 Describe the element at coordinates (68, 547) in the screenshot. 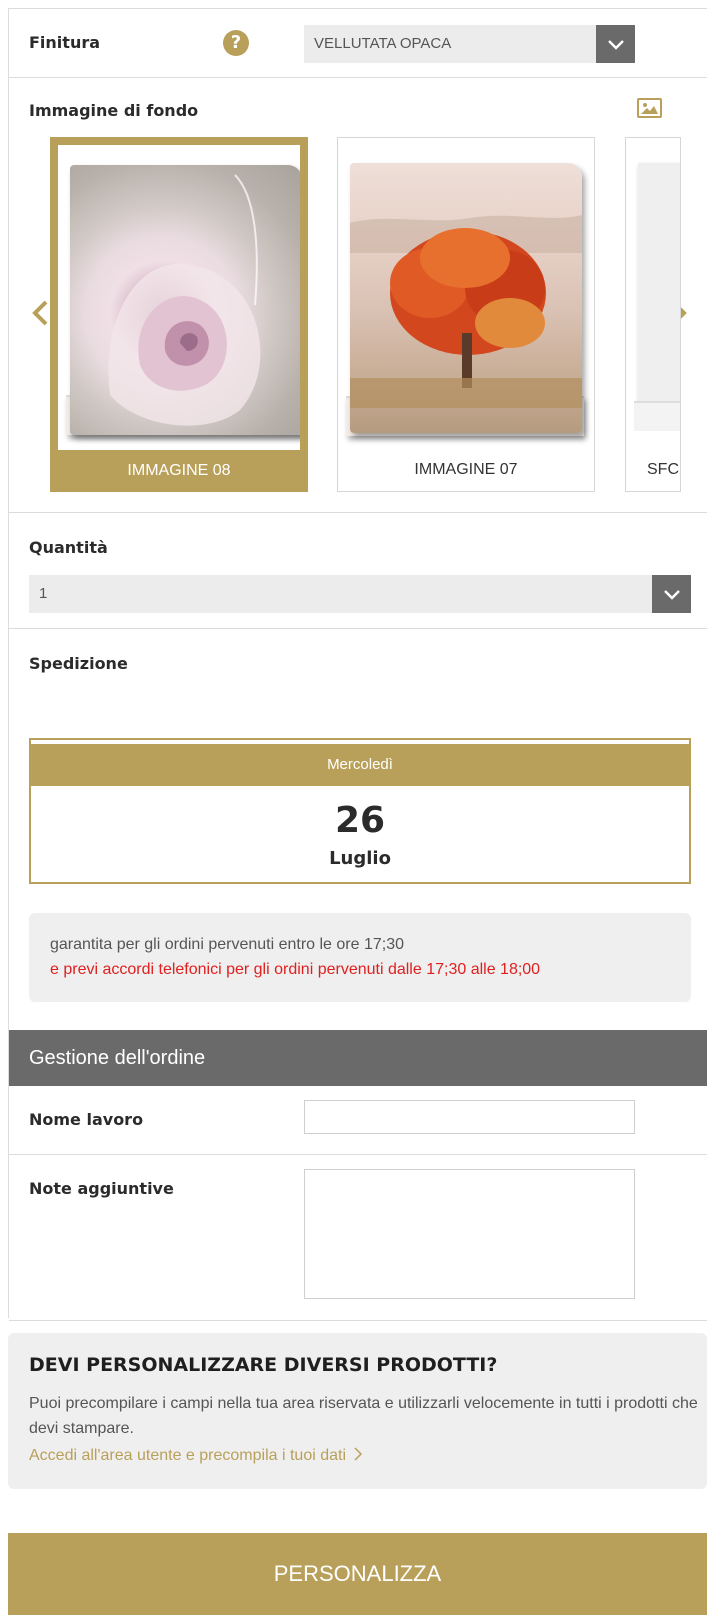

I see `quantity-label: Quantità` at that location.